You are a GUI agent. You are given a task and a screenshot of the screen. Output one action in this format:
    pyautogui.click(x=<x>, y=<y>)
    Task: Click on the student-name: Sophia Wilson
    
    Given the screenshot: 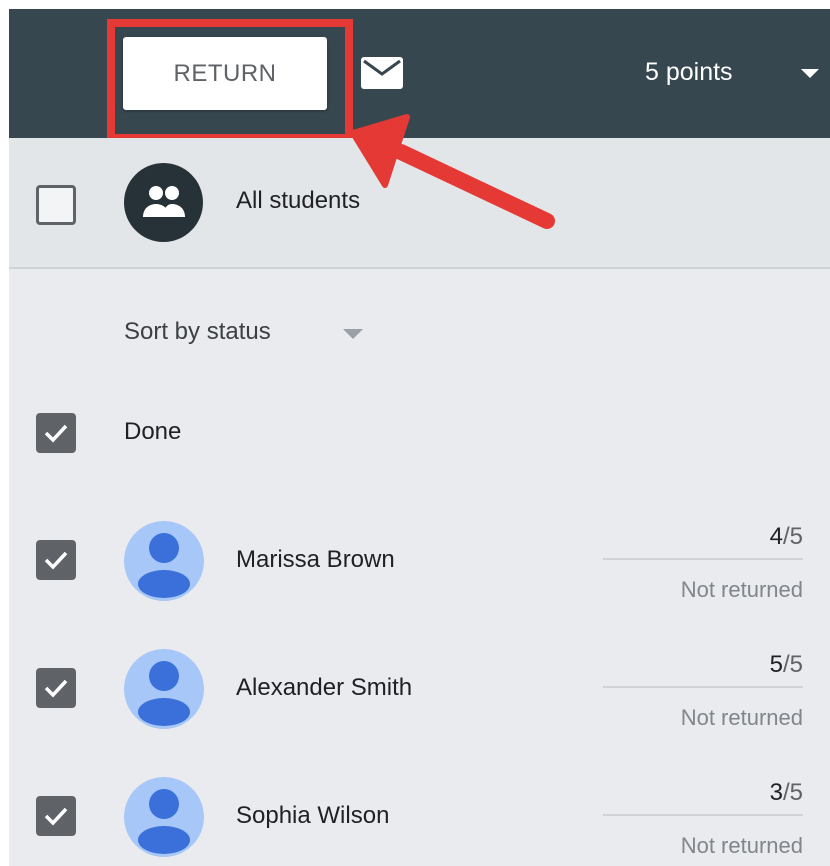 What is the action you would take?
    pyautogui.click(x=313, y=815)
    